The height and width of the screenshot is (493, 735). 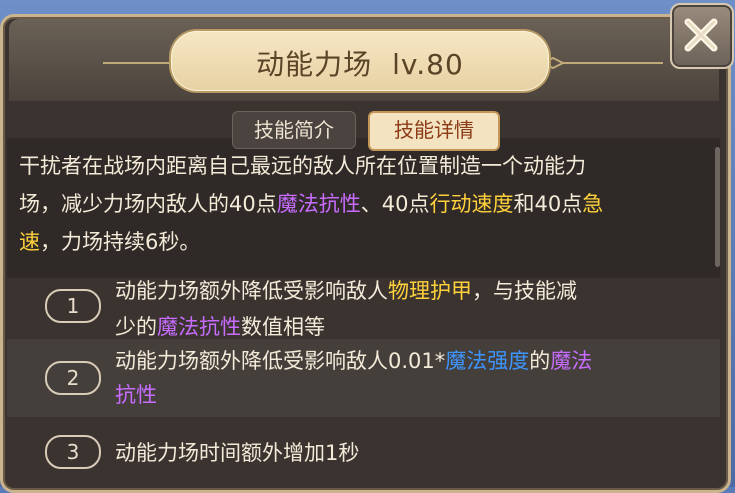 What do you see at coordinates (73, 452) in the screenshot?
I see `upgrade-number-badge: 3` at bounding box center [73, 452].